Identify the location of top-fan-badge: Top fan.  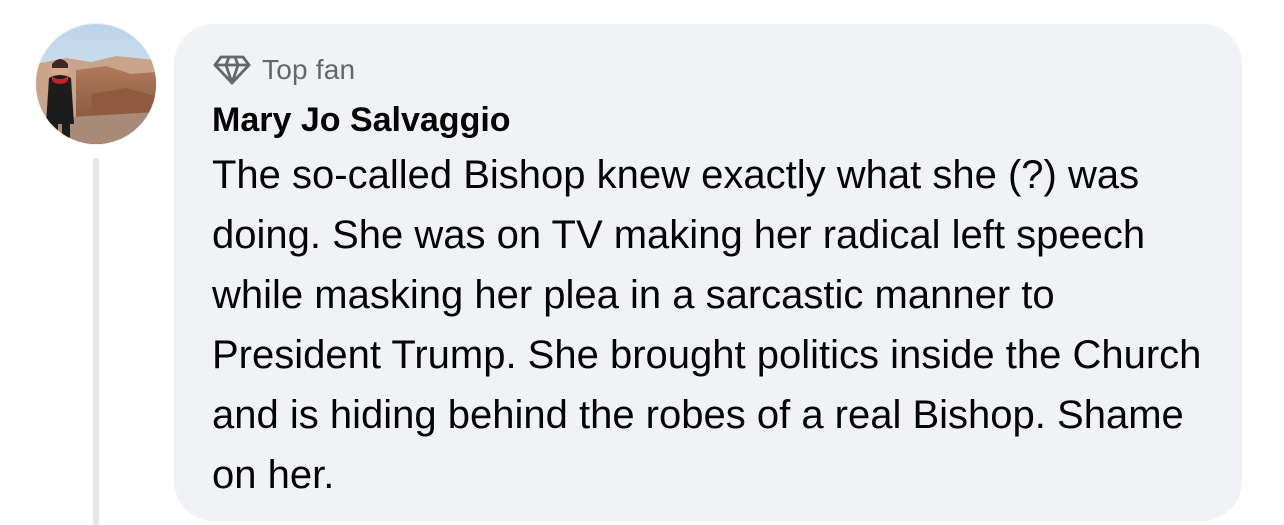
(283, 70).